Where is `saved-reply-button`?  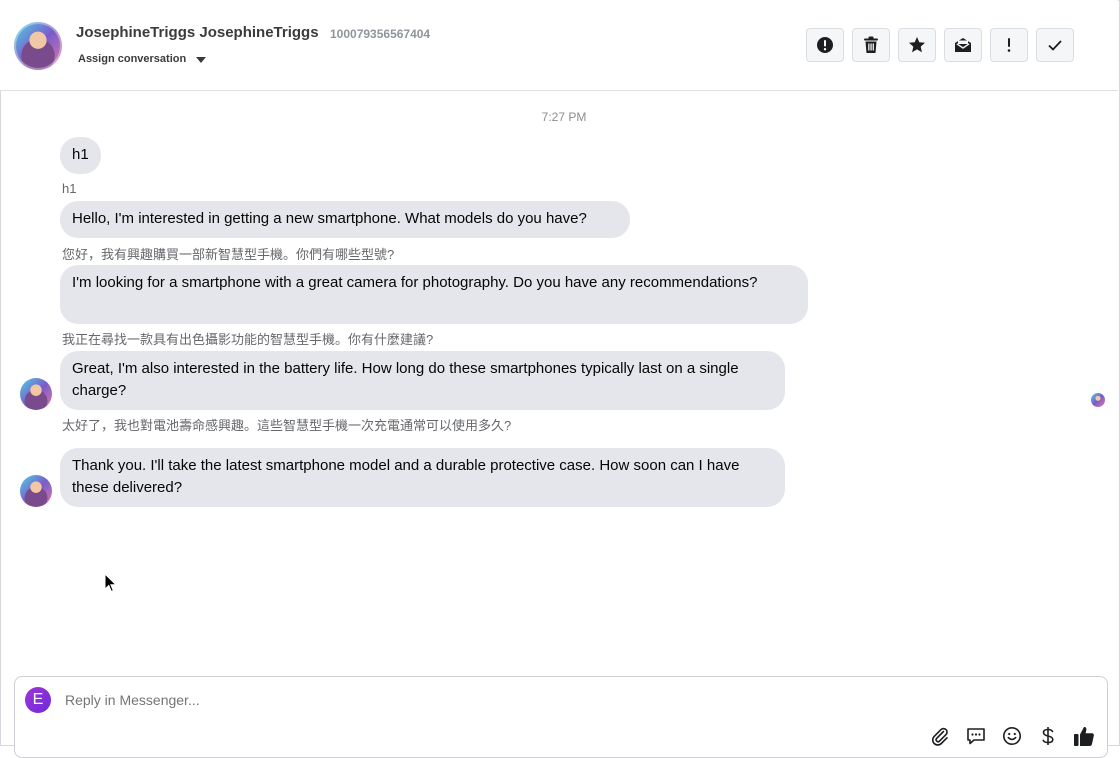 saved-reply-button is located at coordinates (976, 736).